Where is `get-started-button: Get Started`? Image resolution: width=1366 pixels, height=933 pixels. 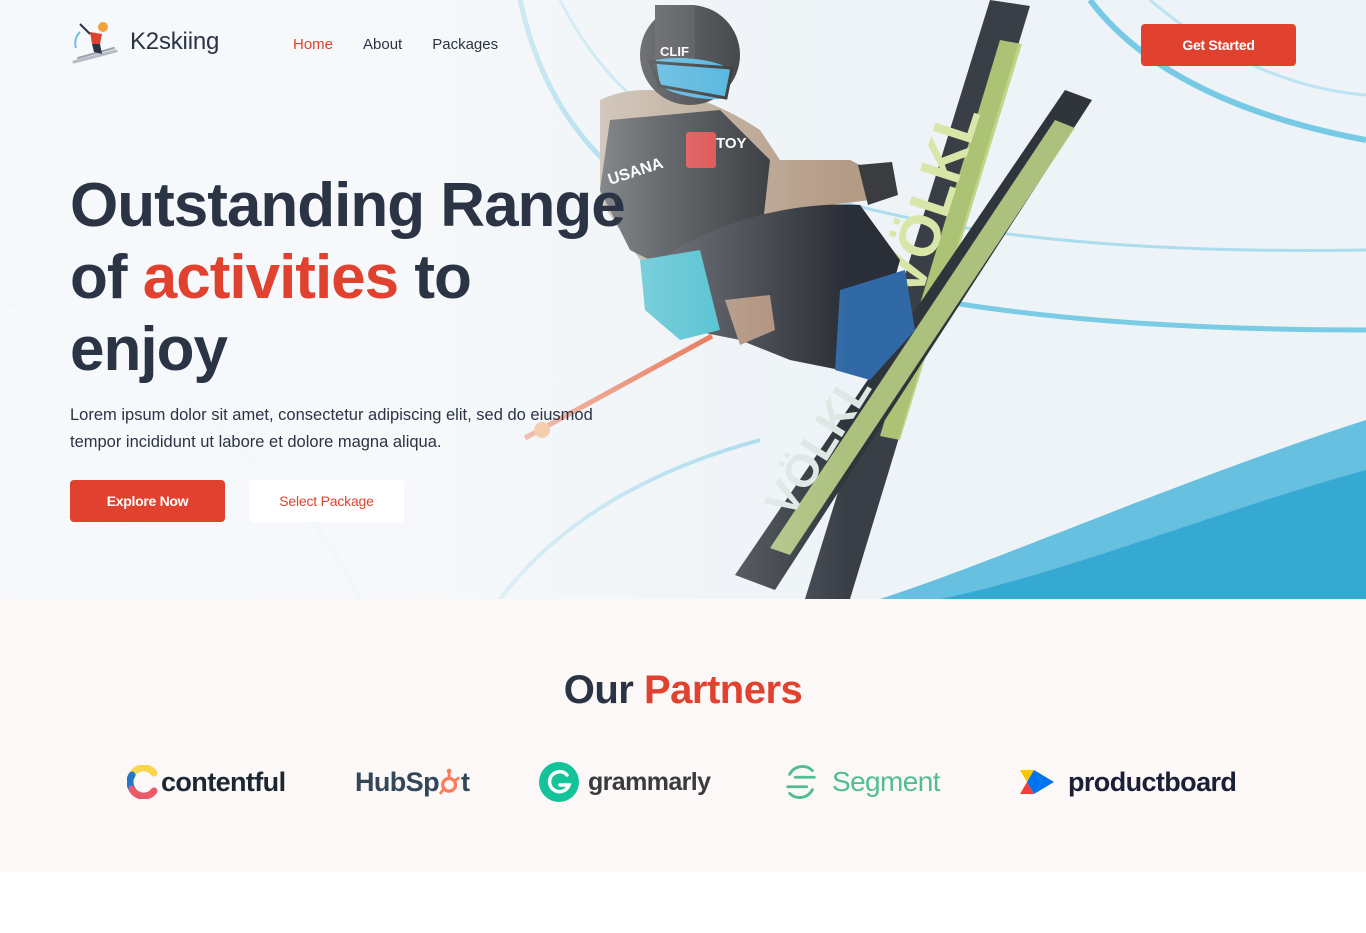 get-started-button: Get Started is located at coordinates (1218, 45).